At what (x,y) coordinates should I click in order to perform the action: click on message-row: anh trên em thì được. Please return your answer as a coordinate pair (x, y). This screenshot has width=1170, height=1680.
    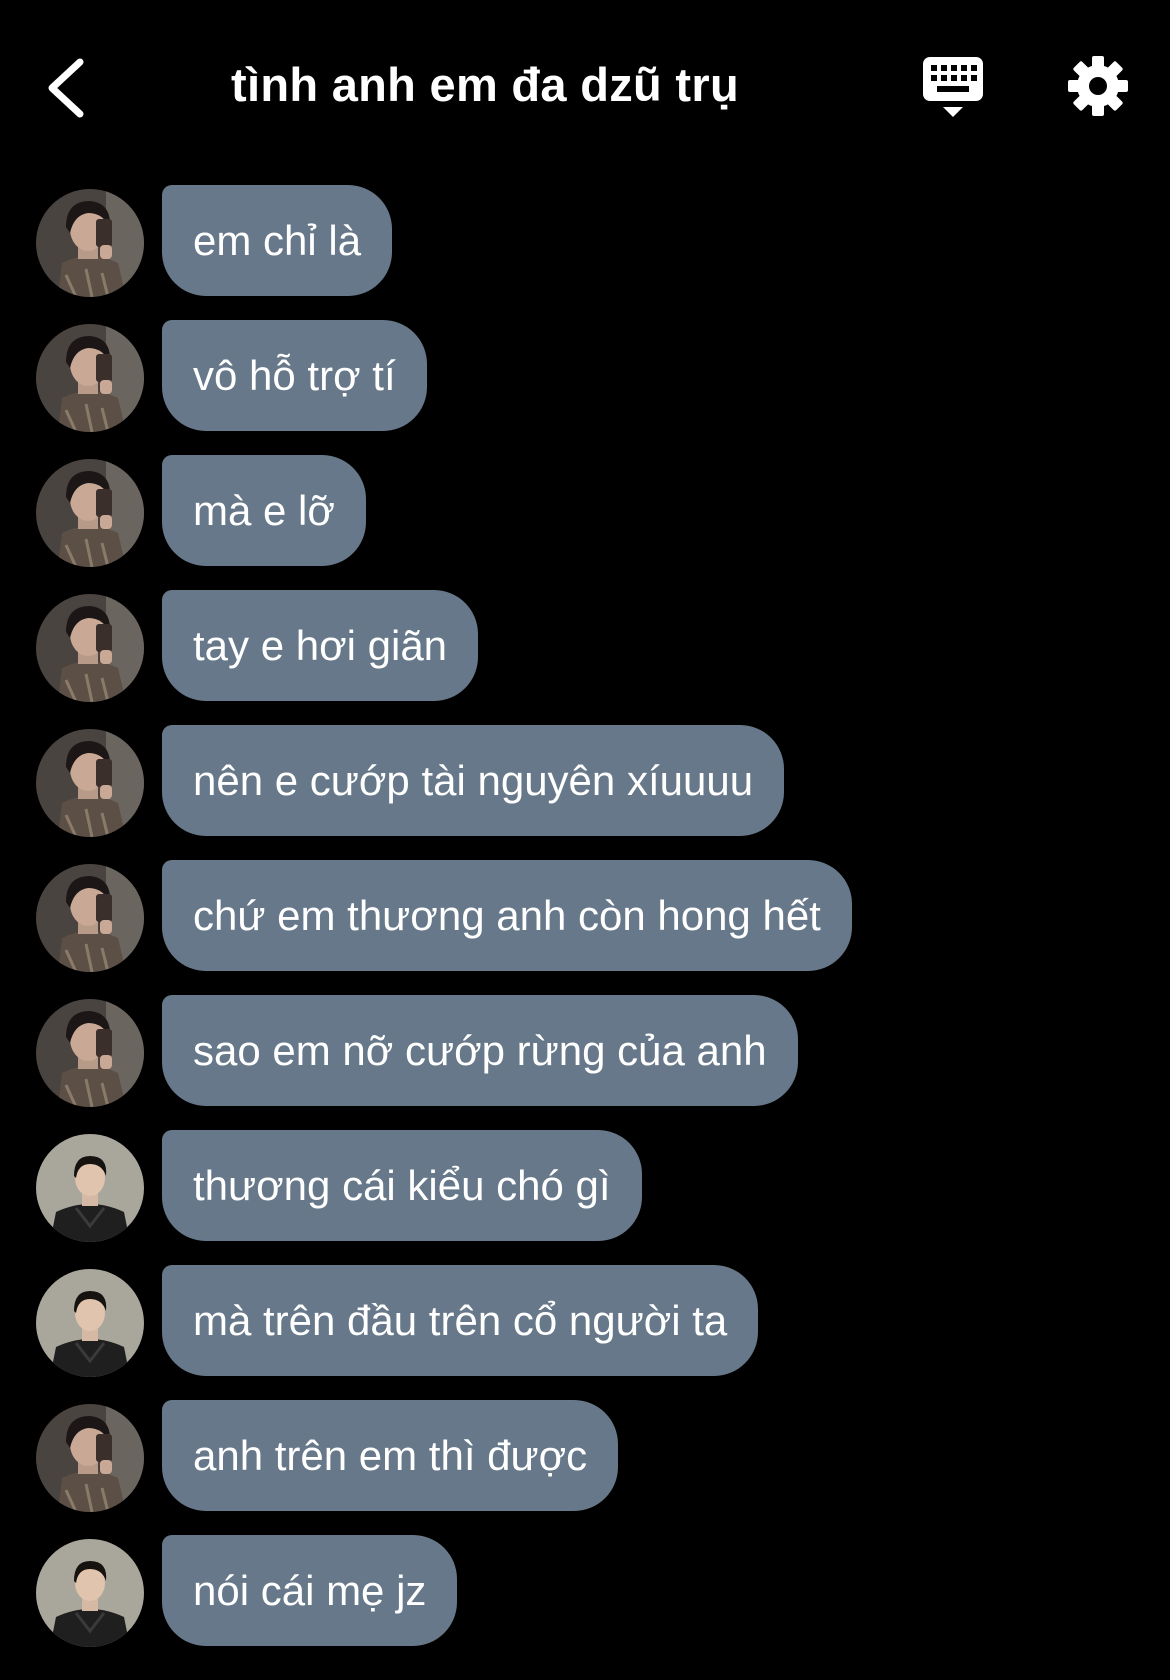
    Looking at the image, I should click on (585, 1456).